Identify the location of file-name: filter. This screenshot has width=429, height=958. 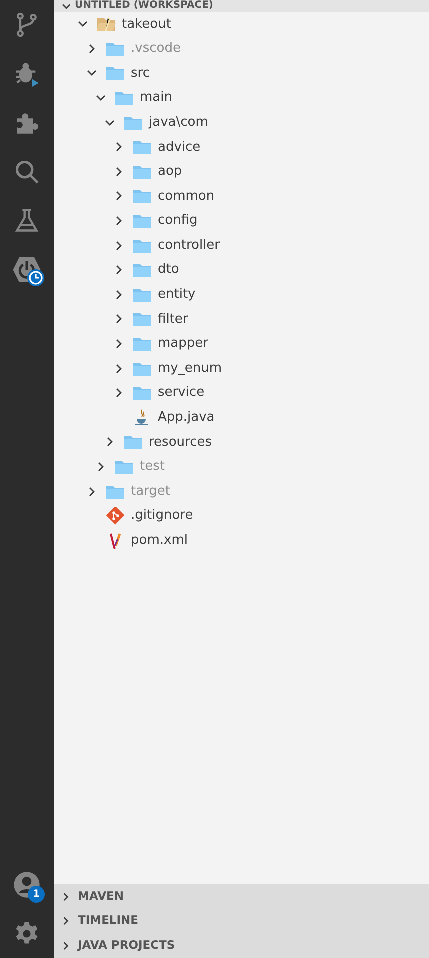
(173, 319).